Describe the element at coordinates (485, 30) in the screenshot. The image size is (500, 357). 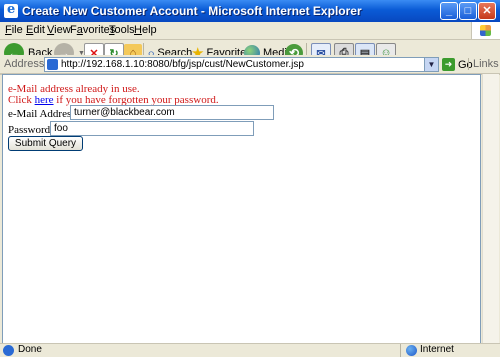
I see `windows-logo` at that location.